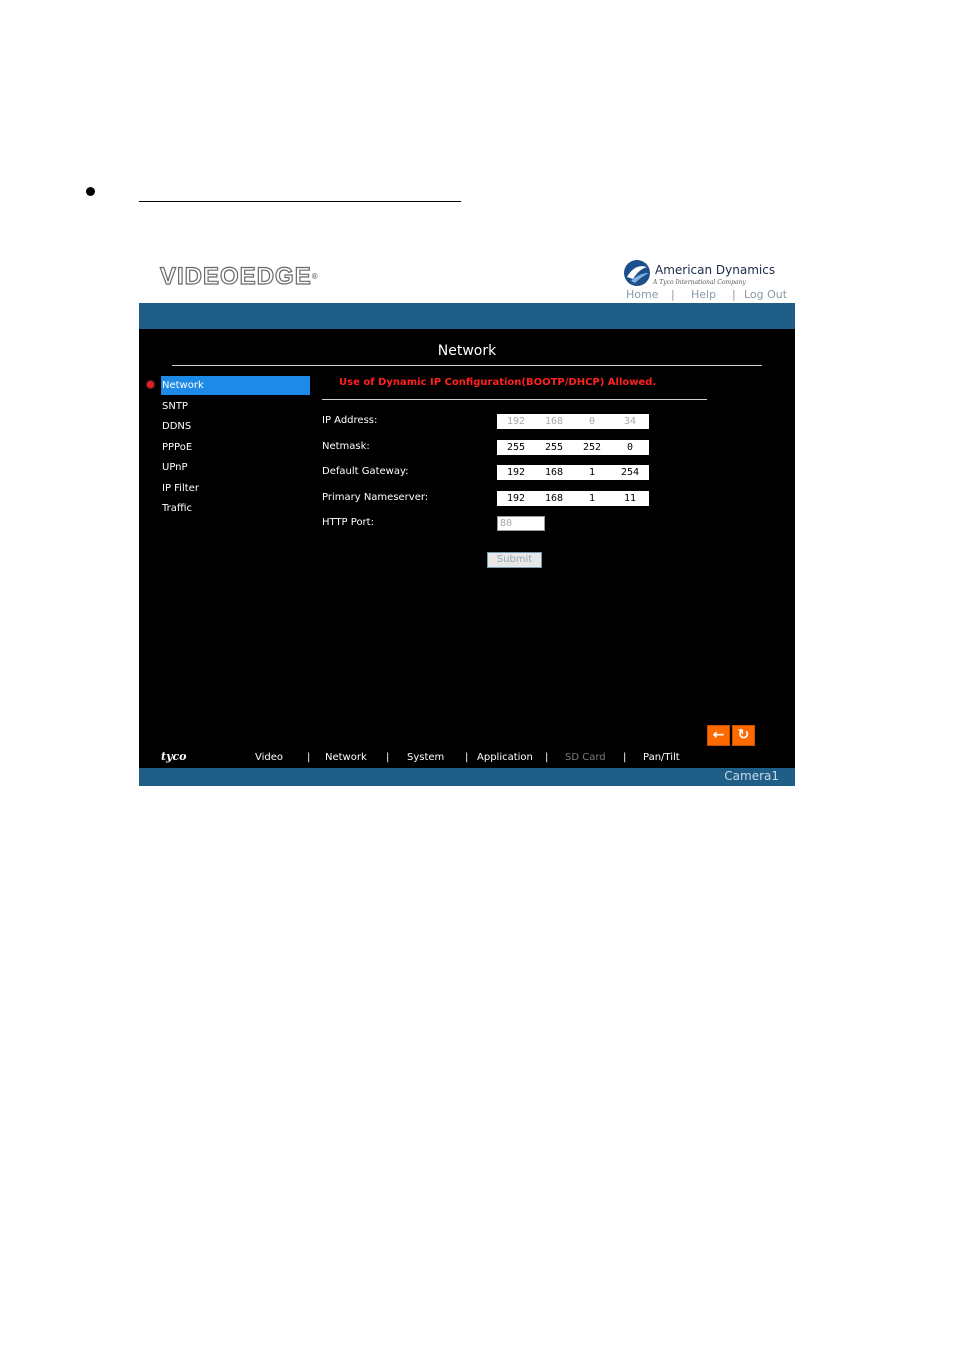 The image size is (954, 1355). I want to click on sidebar-item-ddns: DDNS, so click(235, 426).